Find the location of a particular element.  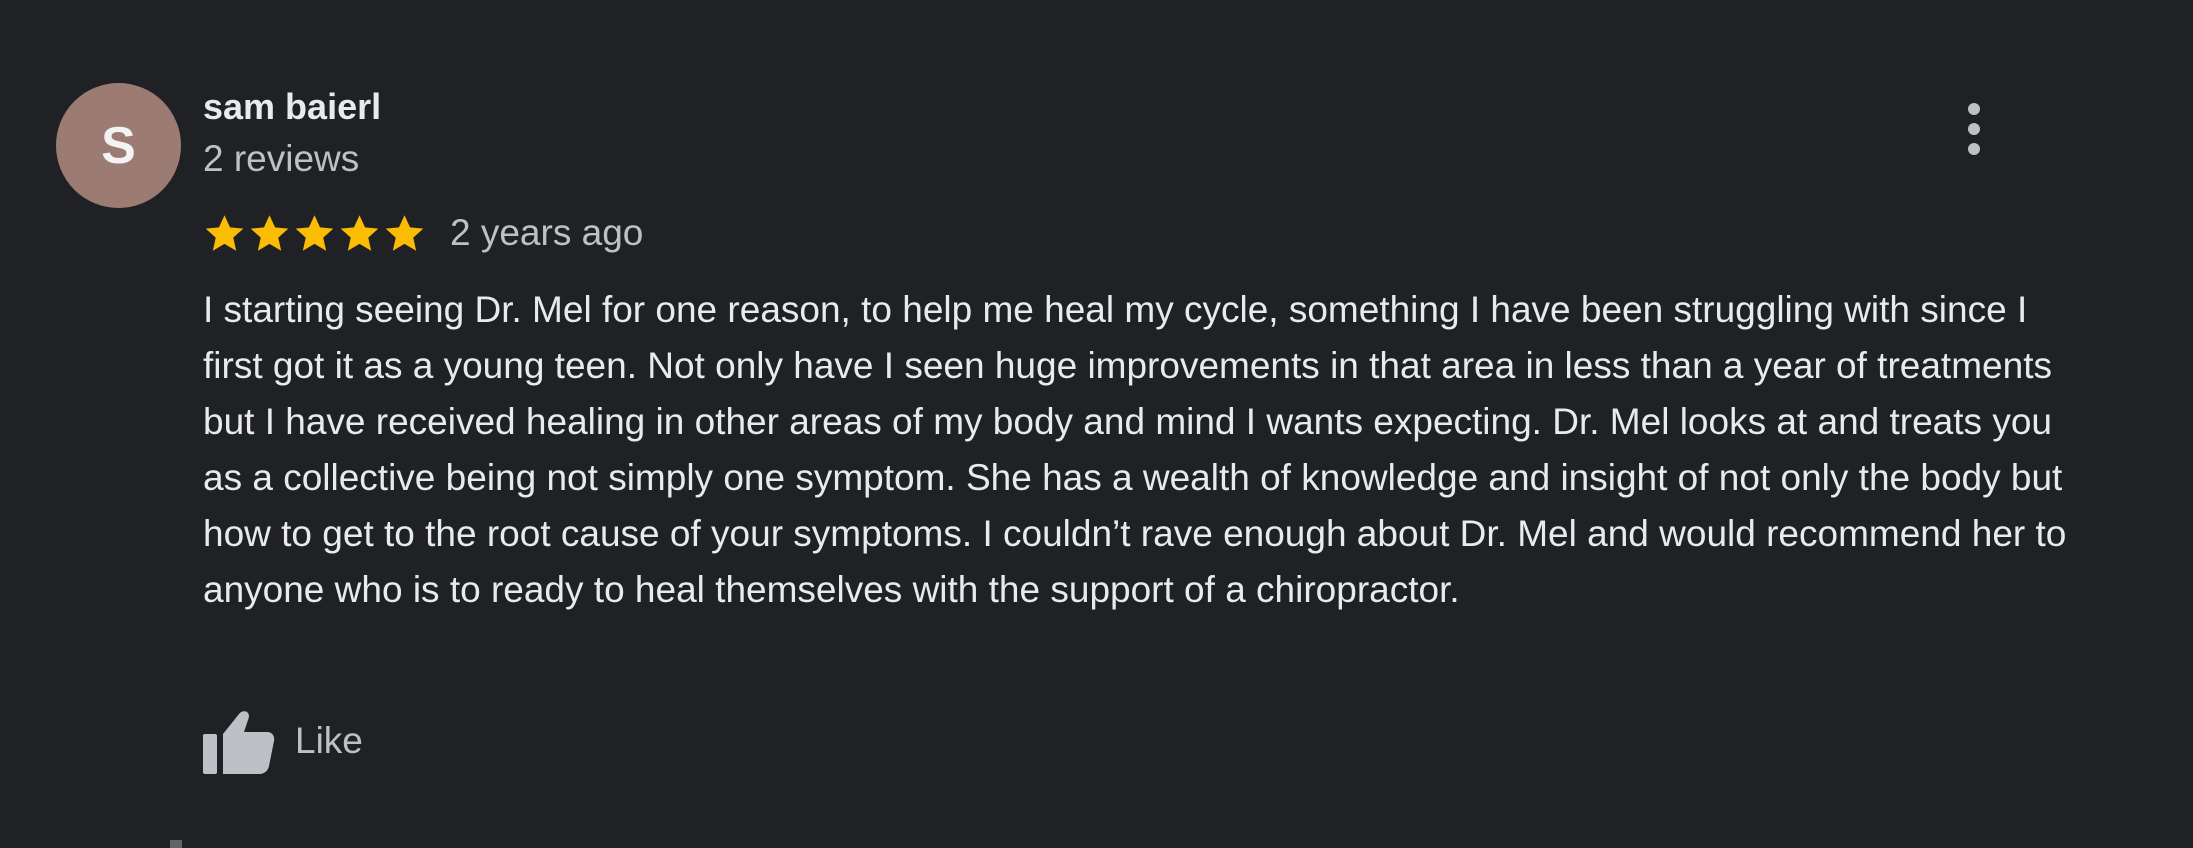

thumbs-up-icon is located at coordinates (239, 742).